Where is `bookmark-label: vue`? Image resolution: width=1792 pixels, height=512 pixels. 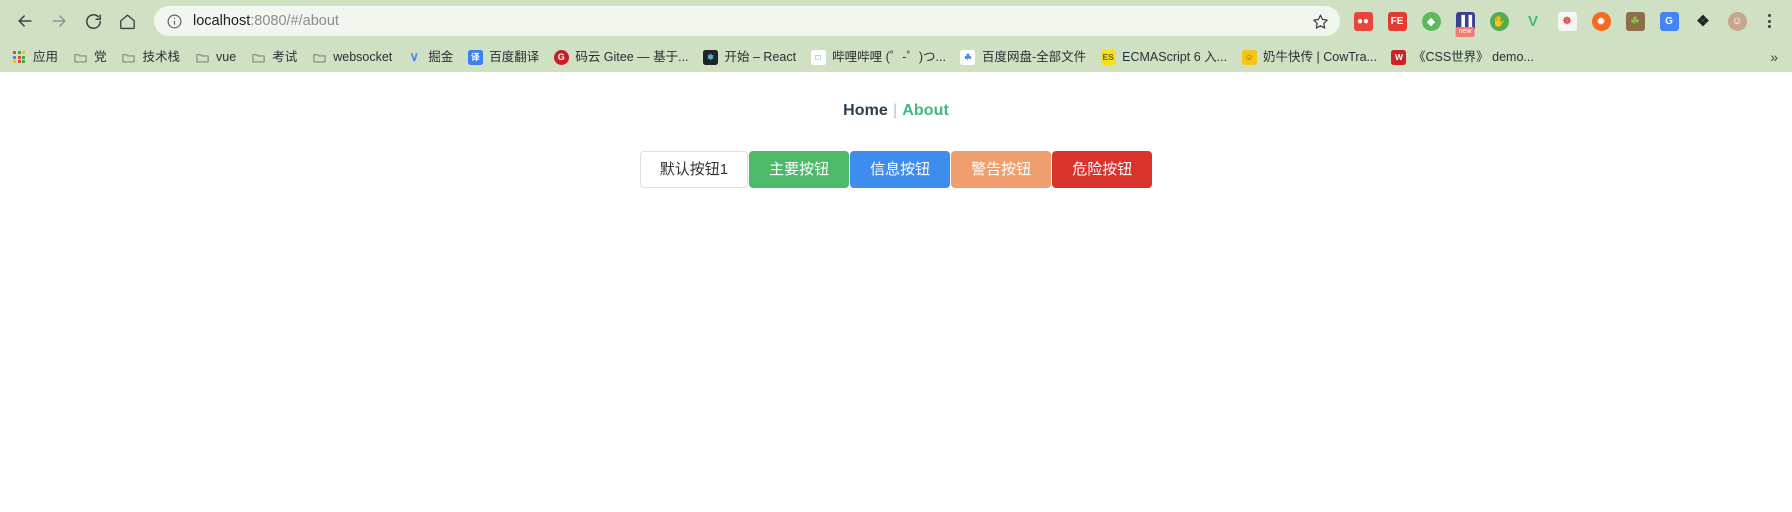 bookmark-label: vue is located at coordinates (226, 57).